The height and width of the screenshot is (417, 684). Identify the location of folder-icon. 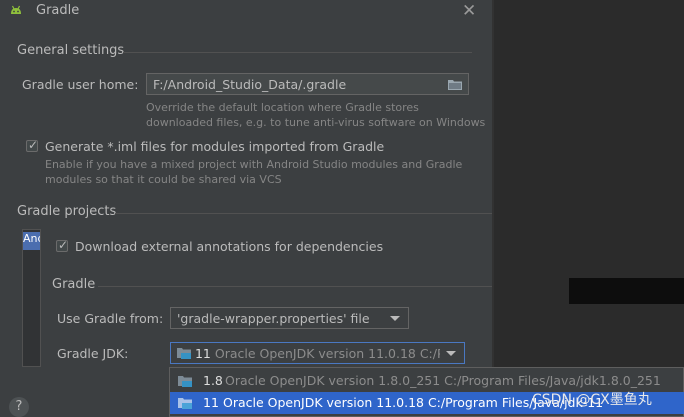
(455, 84).